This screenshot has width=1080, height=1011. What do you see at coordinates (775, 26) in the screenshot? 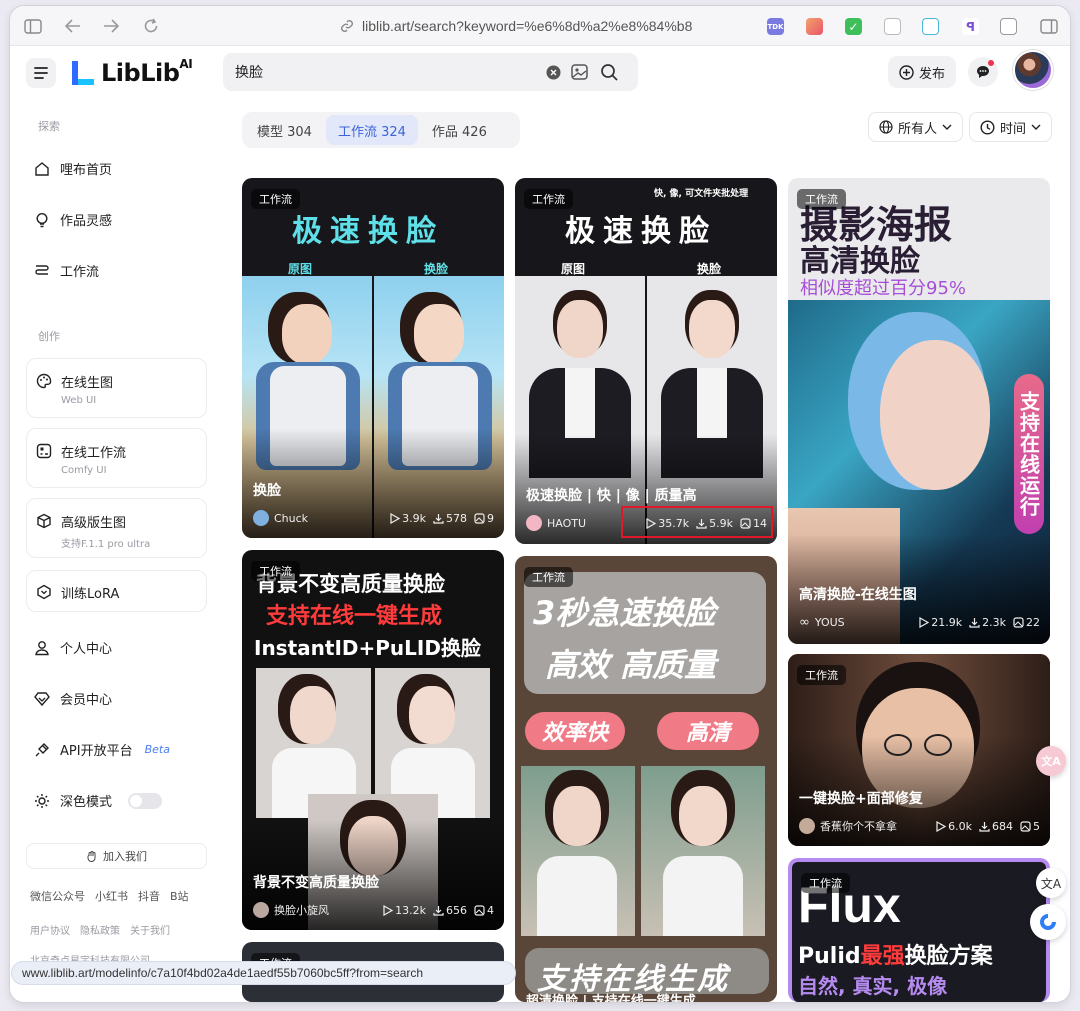
I see `tdk-extension-icon: TDK` at bounding box center [775, 26].